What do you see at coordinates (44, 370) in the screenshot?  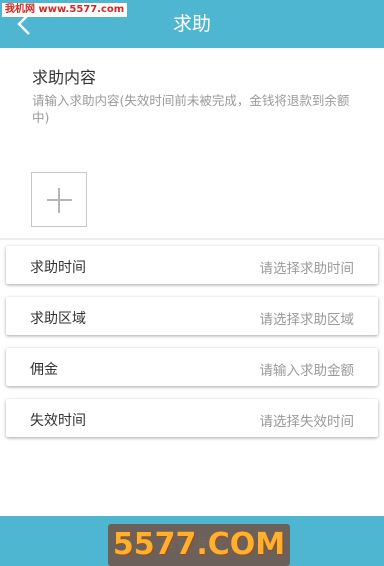 I see `commission-label: 佣金` at bounding box center [44, 370].